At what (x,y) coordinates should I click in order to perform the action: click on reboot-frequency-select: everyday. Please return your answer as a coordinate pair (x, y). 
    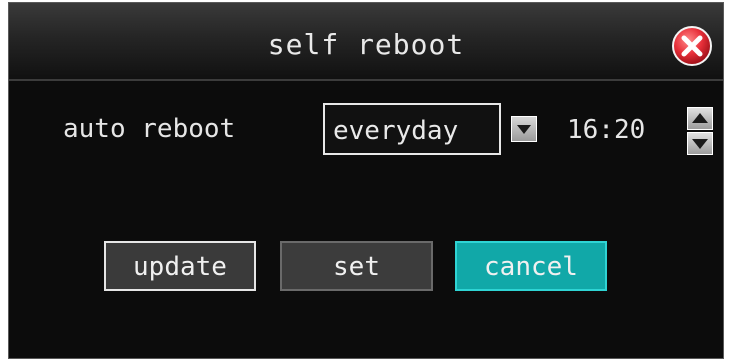
    Looking at the image, I should click on (412, 129).